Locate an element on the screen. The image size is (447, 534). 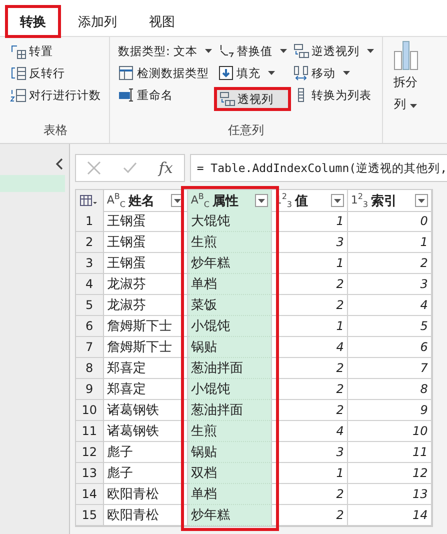
row-number: 4 is located at coordinates (90, 284).